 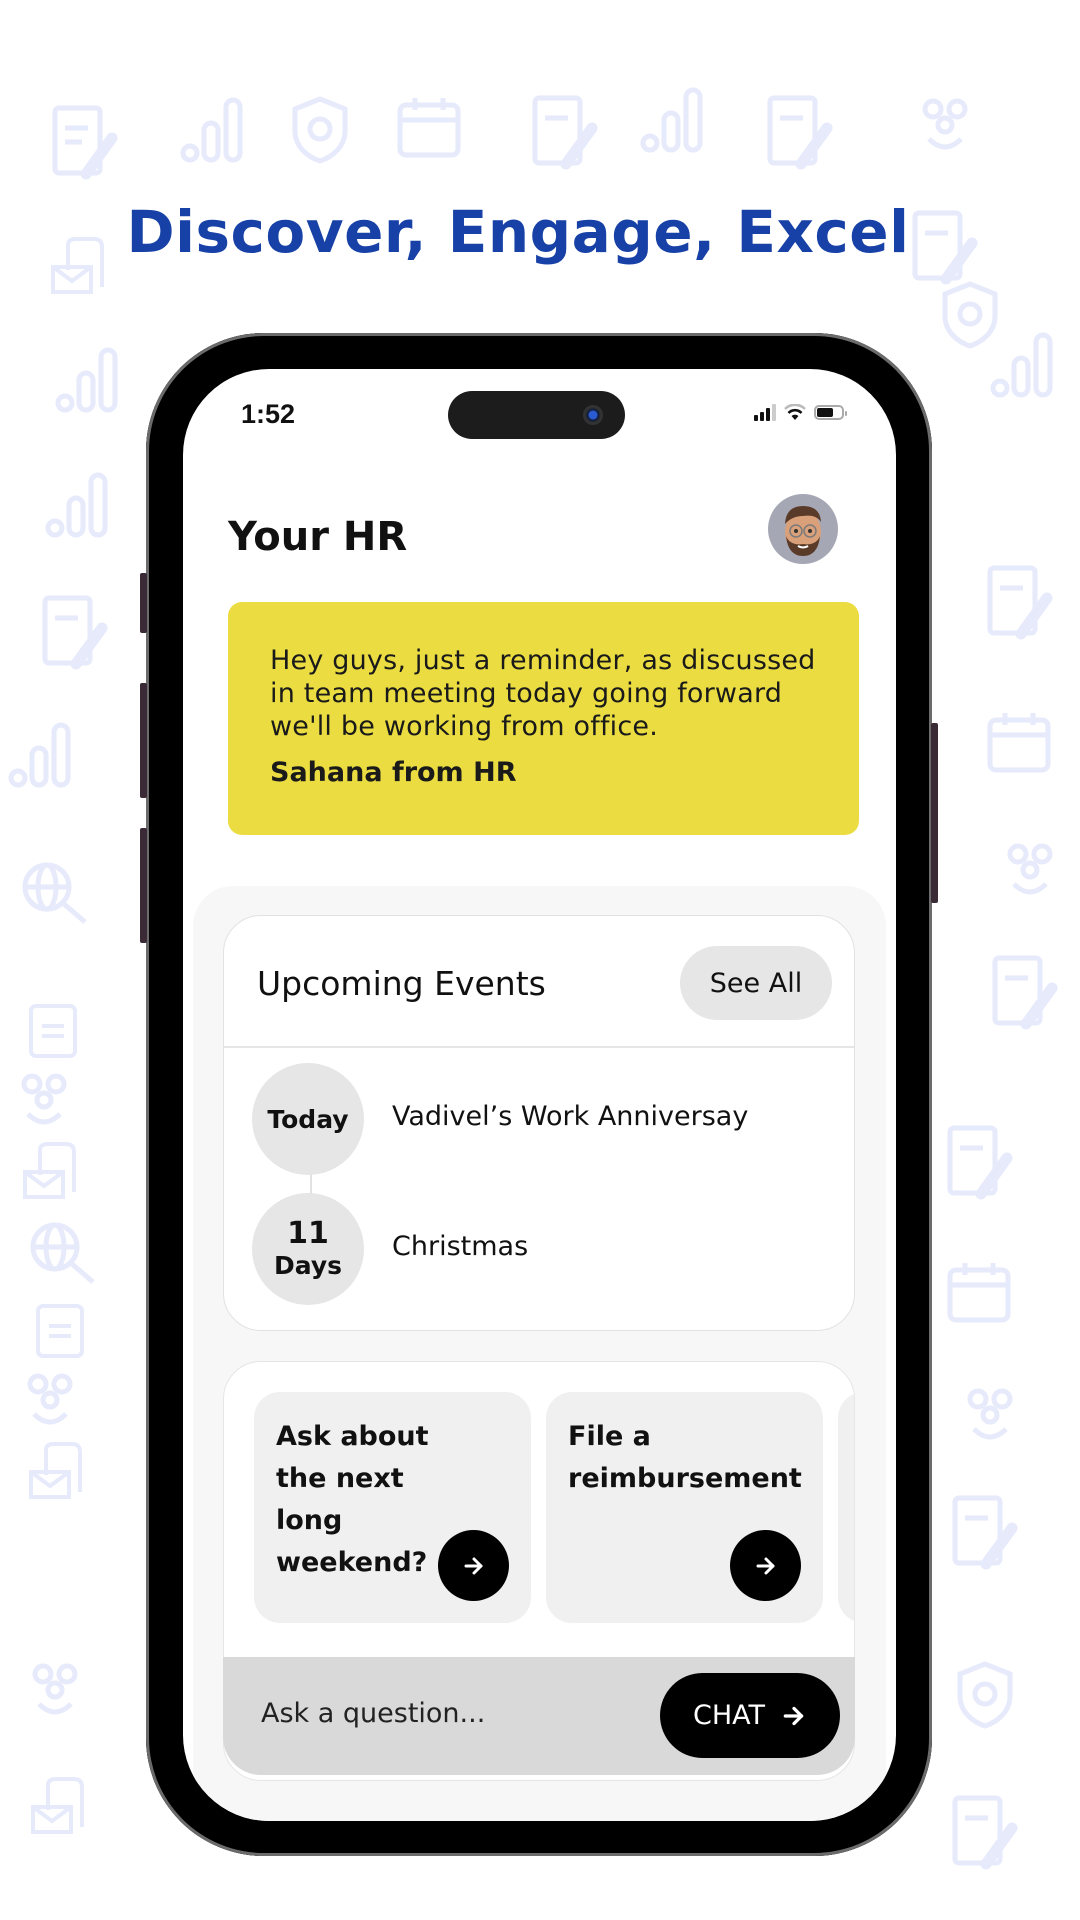 I want to click on divider, so click(x=539, y=1047).